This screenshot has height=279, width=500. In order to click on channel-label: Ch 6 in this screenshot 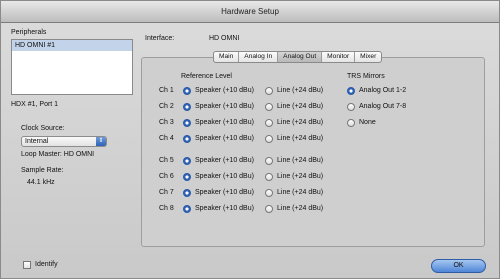, I will do `click(166, 176)`.